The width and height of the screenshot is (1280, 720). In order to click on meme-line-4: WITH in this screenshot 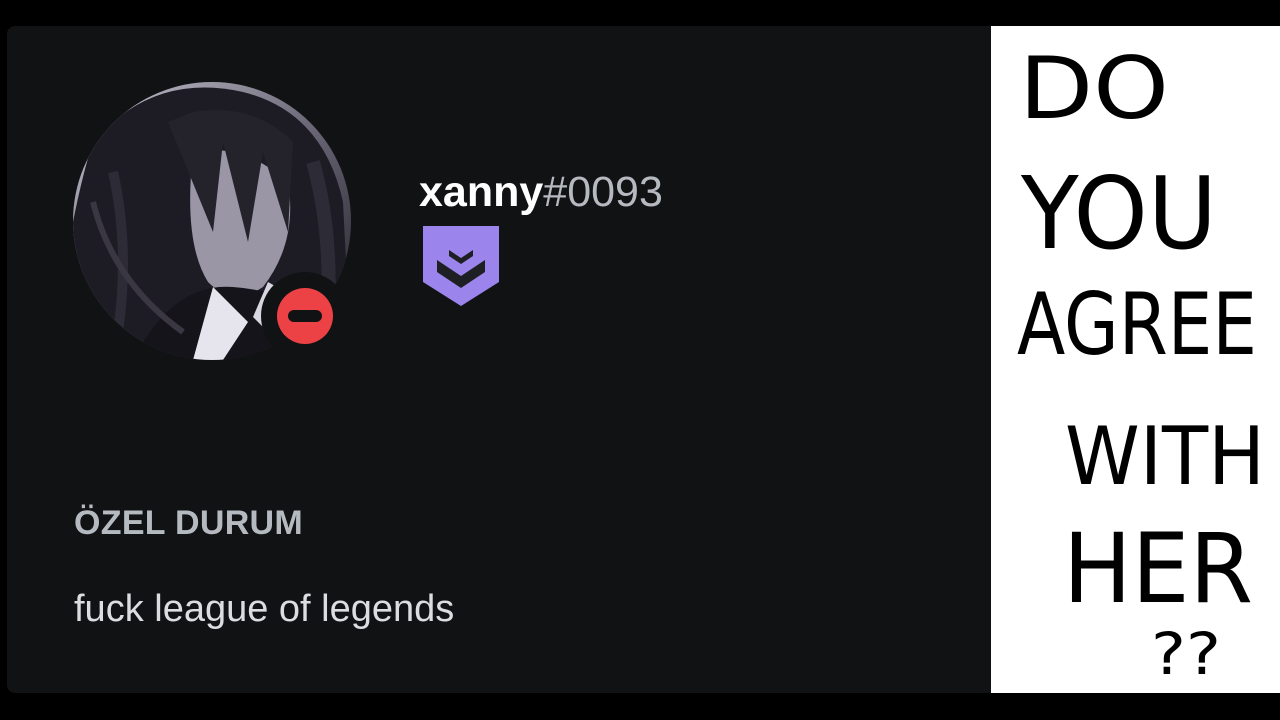, I will do `click(1165, 456)`.